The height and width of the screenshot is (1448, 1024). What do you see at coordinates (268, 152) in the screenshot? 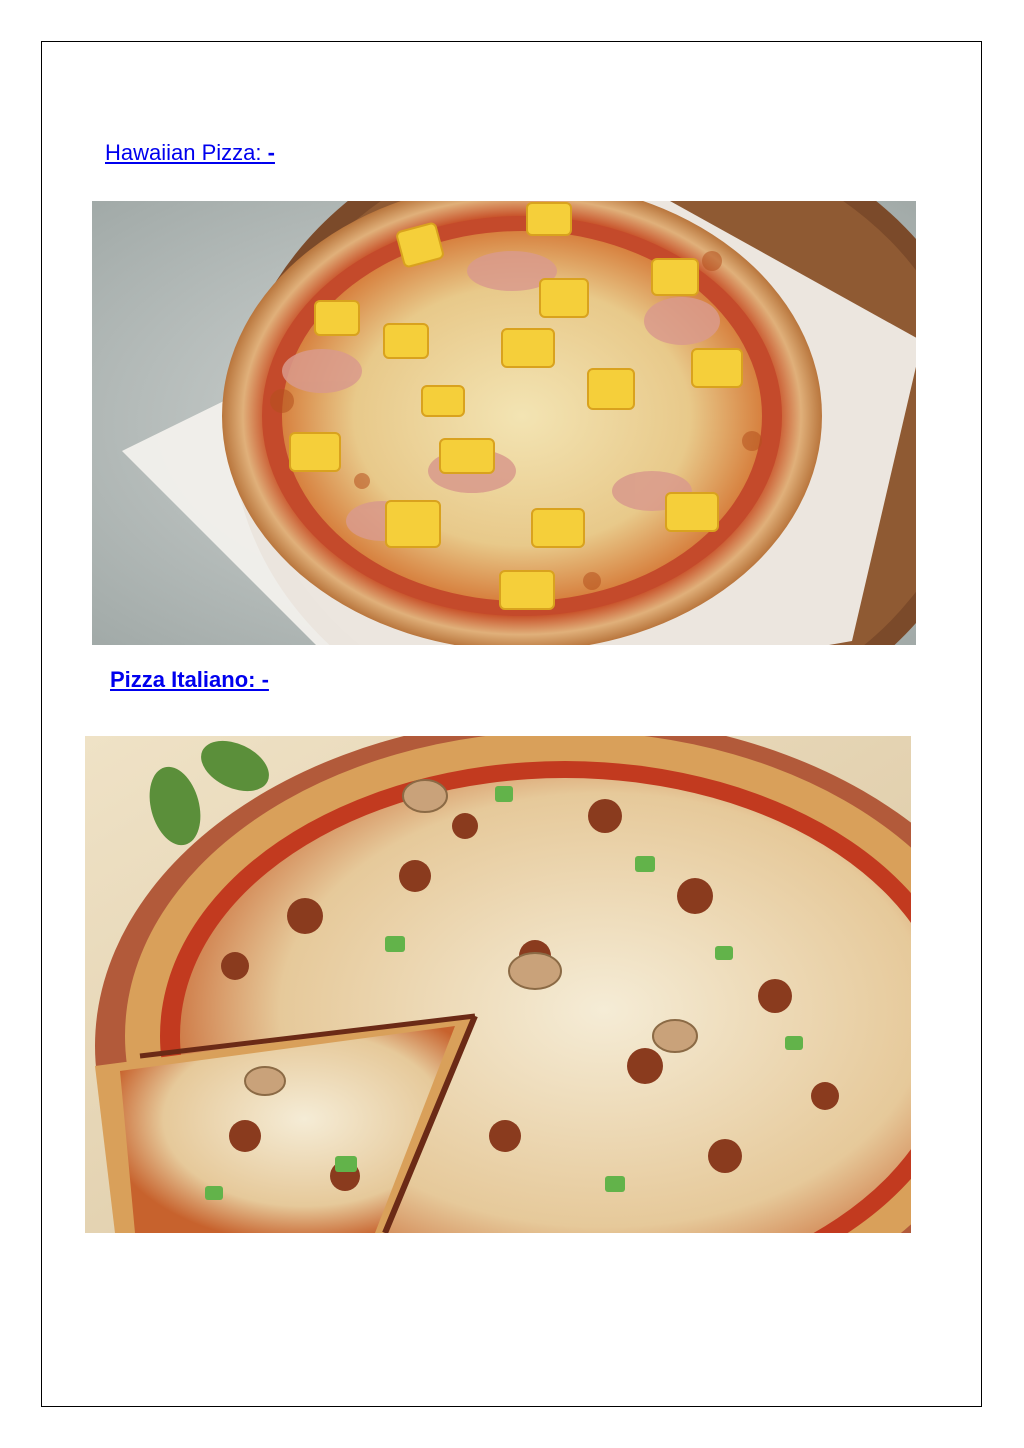
I see `hawaiian-pizza-heading-dash: -` at bounding box center [268, 152].